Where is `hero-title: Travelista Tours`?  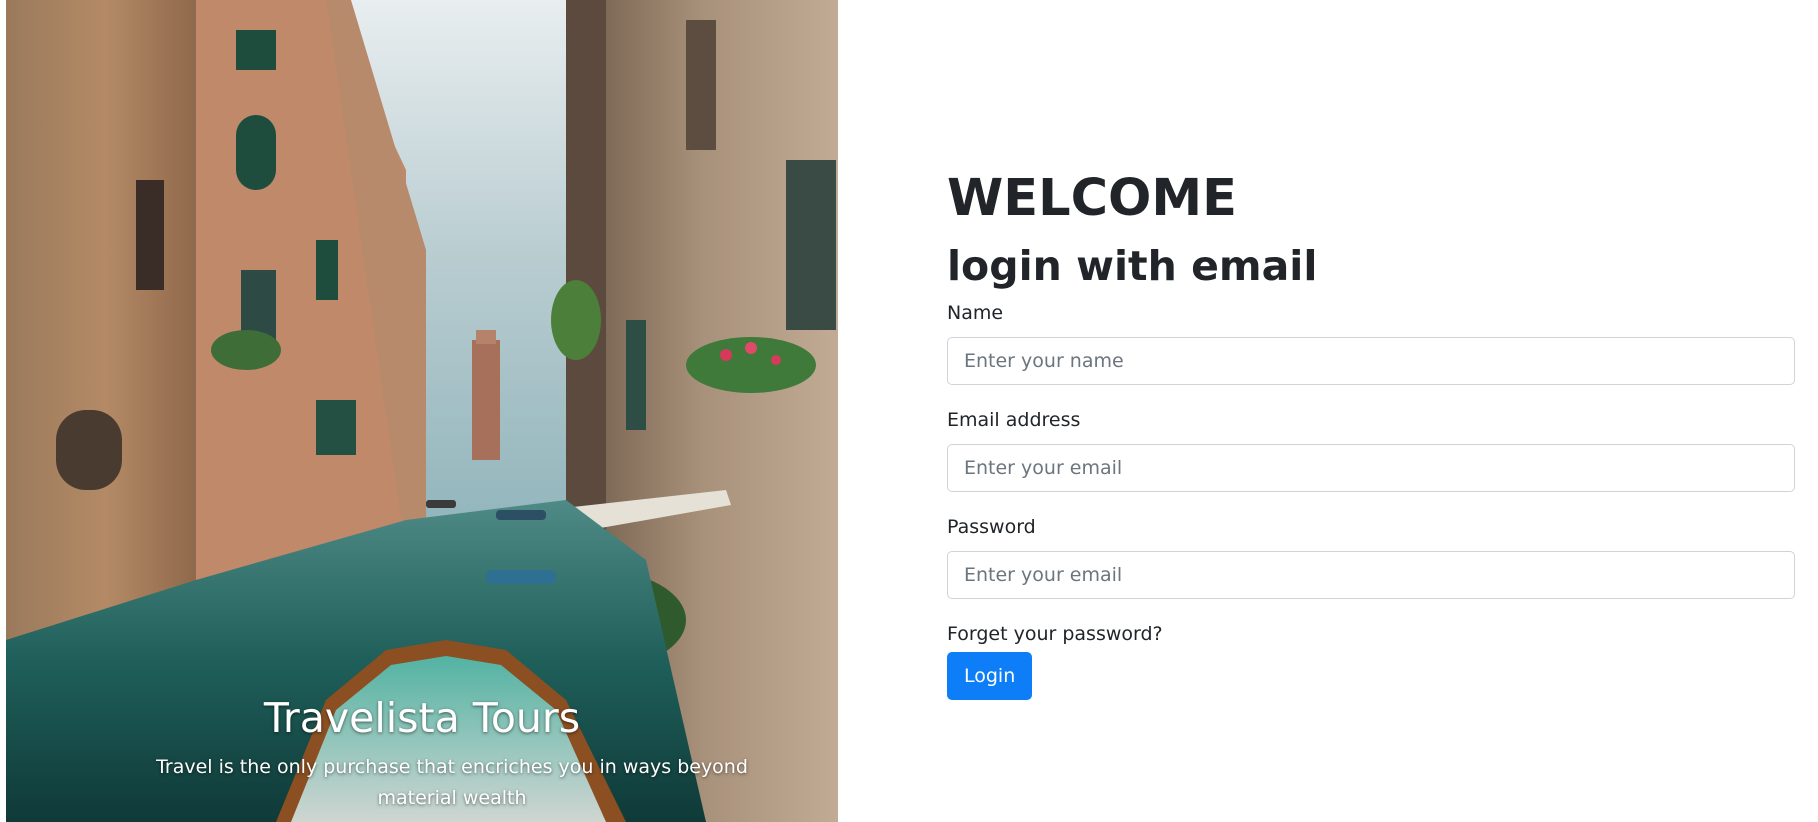 hero-title: Travelista Tours is located at coordinates (422, 718).